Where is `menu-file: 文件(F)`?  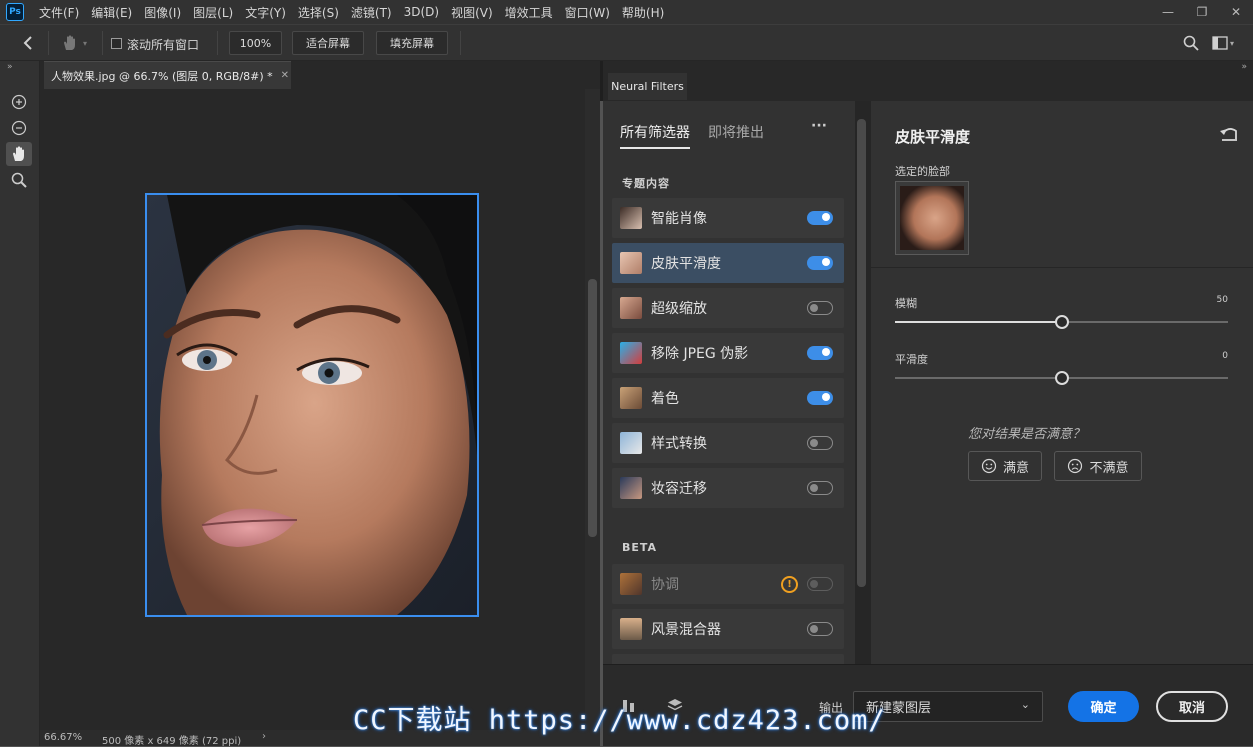
menu-file: 文件(F) is located at coordinates (59, 12).